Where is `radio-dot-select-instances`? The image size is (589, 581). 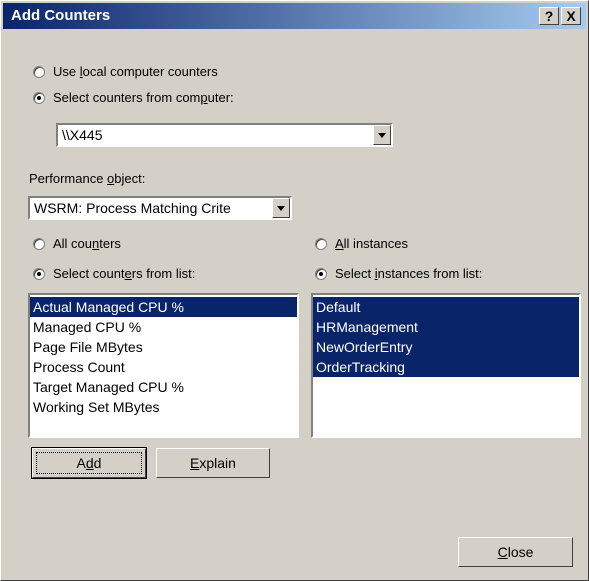
radio-dot-select-instances is located at coordinates (321, 273).